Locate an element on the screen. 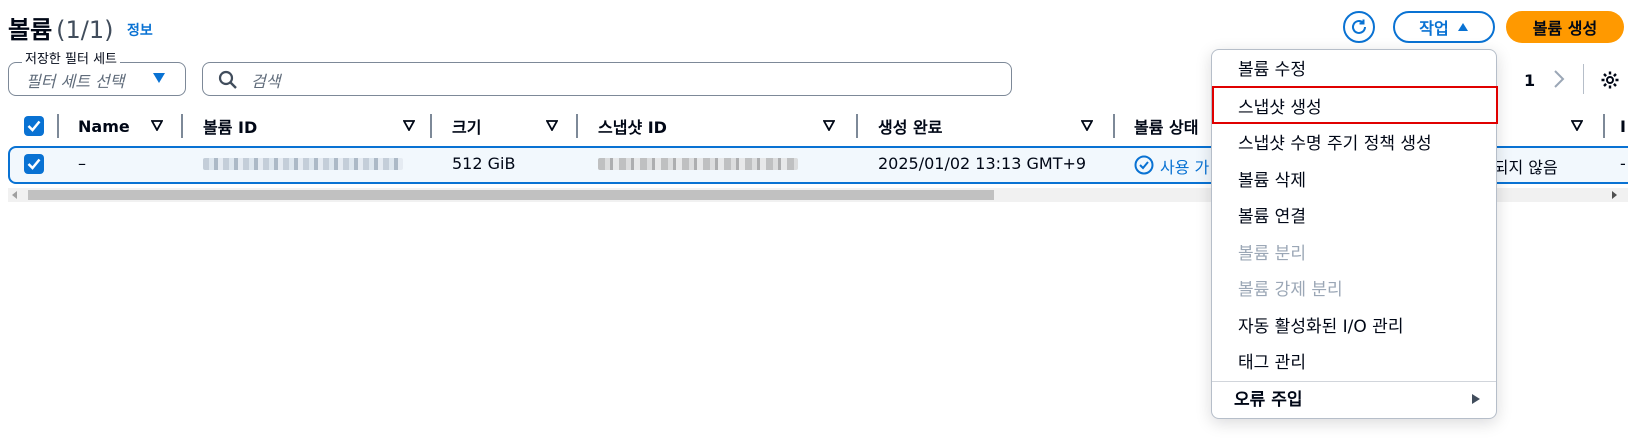 Image resolution: width=1628 pixels, height=447 pixels. page-title-text: 볼륨 is located at coordinates (30, 30).